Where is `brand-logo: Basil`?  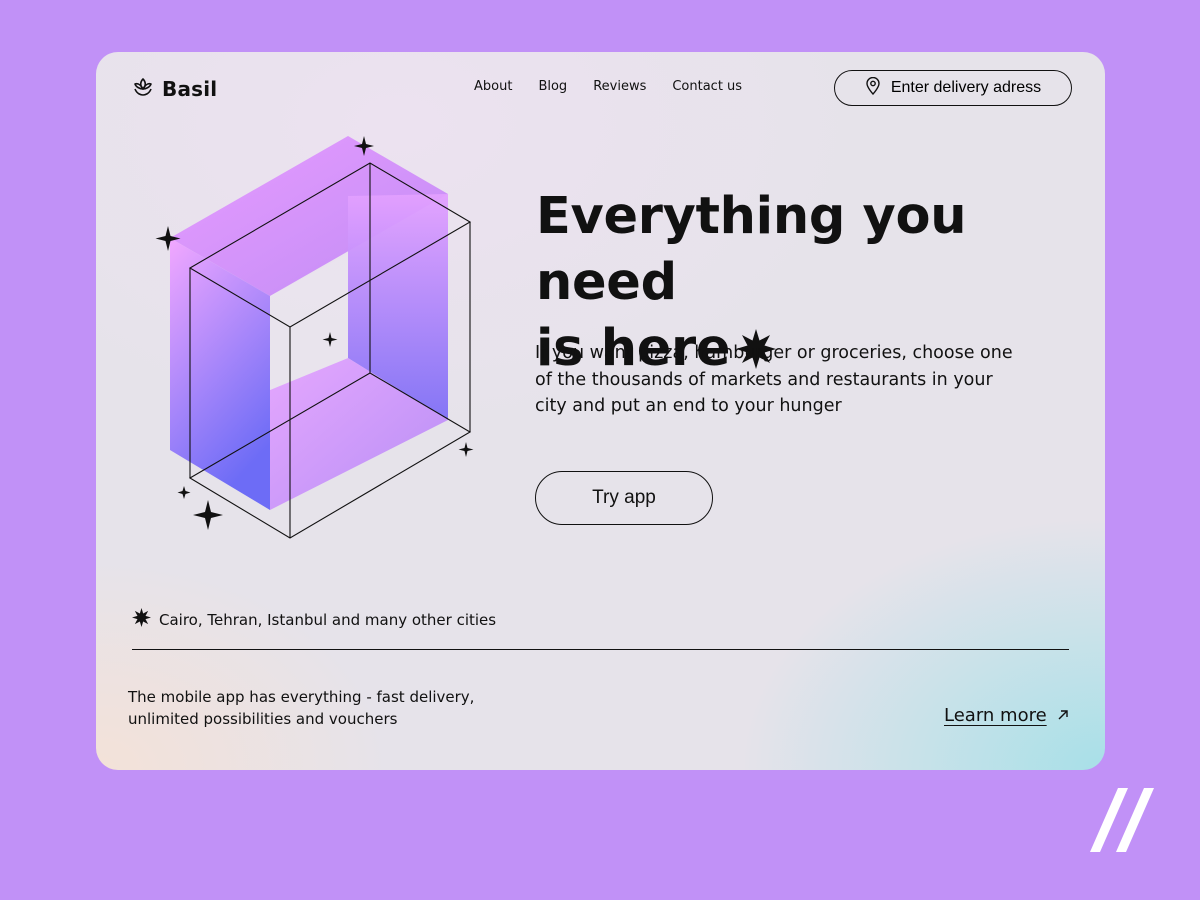 brand-logo: Basil is located at coordinates (174, 89).